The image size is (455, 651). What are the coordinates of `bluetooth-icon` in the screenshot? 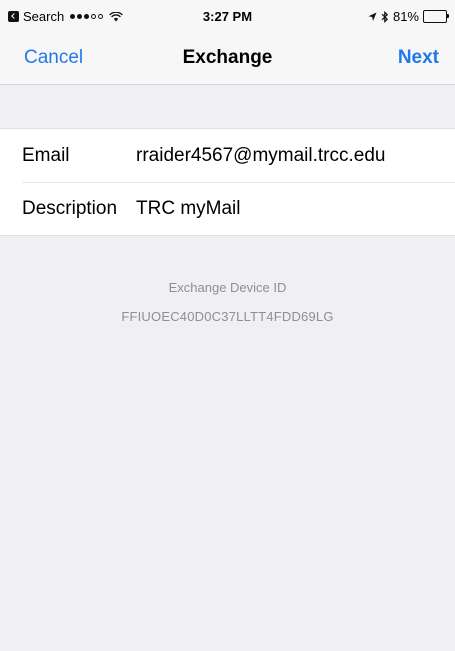 It's located at (385, 16).